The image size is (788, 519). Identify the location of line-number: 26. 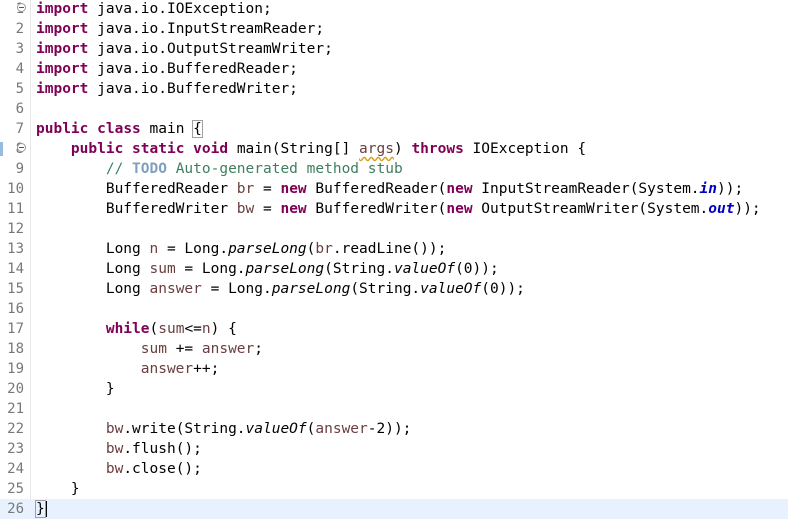
(15, 509).